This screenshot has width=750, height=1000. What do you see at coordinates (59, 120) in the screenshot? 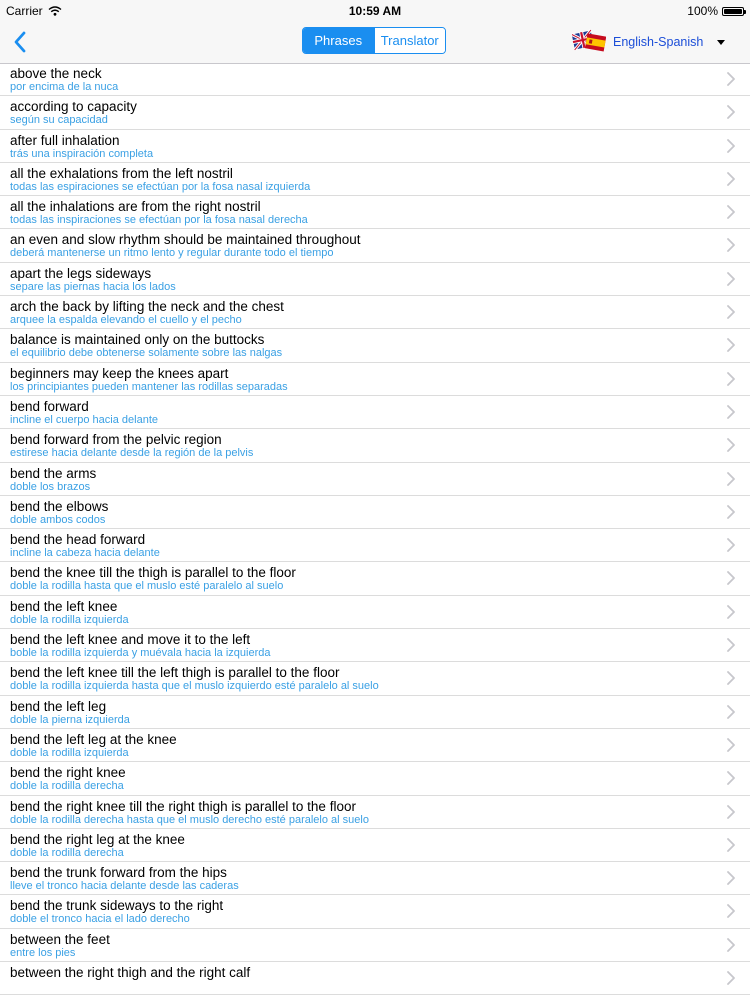
I see `phrase-spanish: según su capacidad` at bounding box center [59, 120].